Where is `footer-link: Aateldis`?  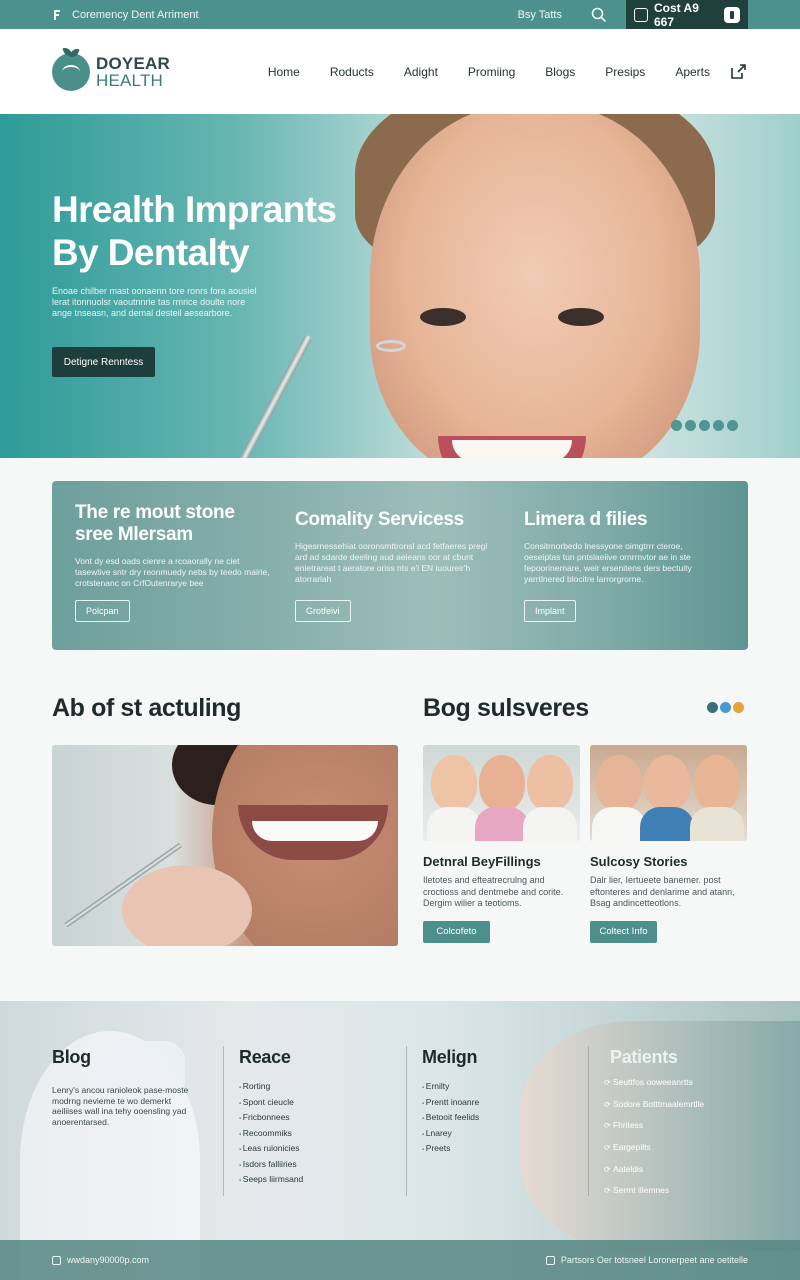 footer-link: Aateldis is located at coordinates (654, 1175).